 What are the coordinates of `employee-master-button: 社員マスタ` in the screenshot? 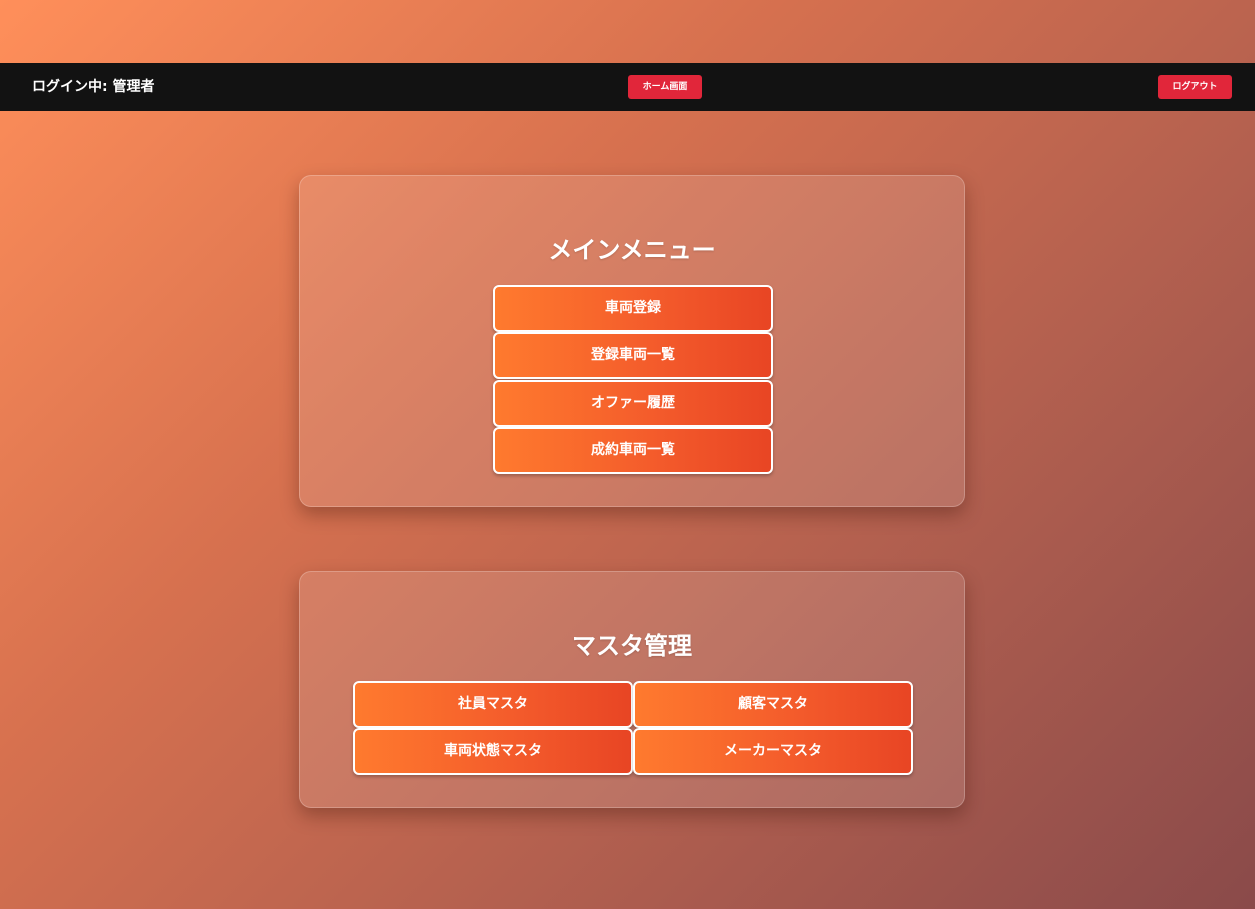 It's located at (493, 704).